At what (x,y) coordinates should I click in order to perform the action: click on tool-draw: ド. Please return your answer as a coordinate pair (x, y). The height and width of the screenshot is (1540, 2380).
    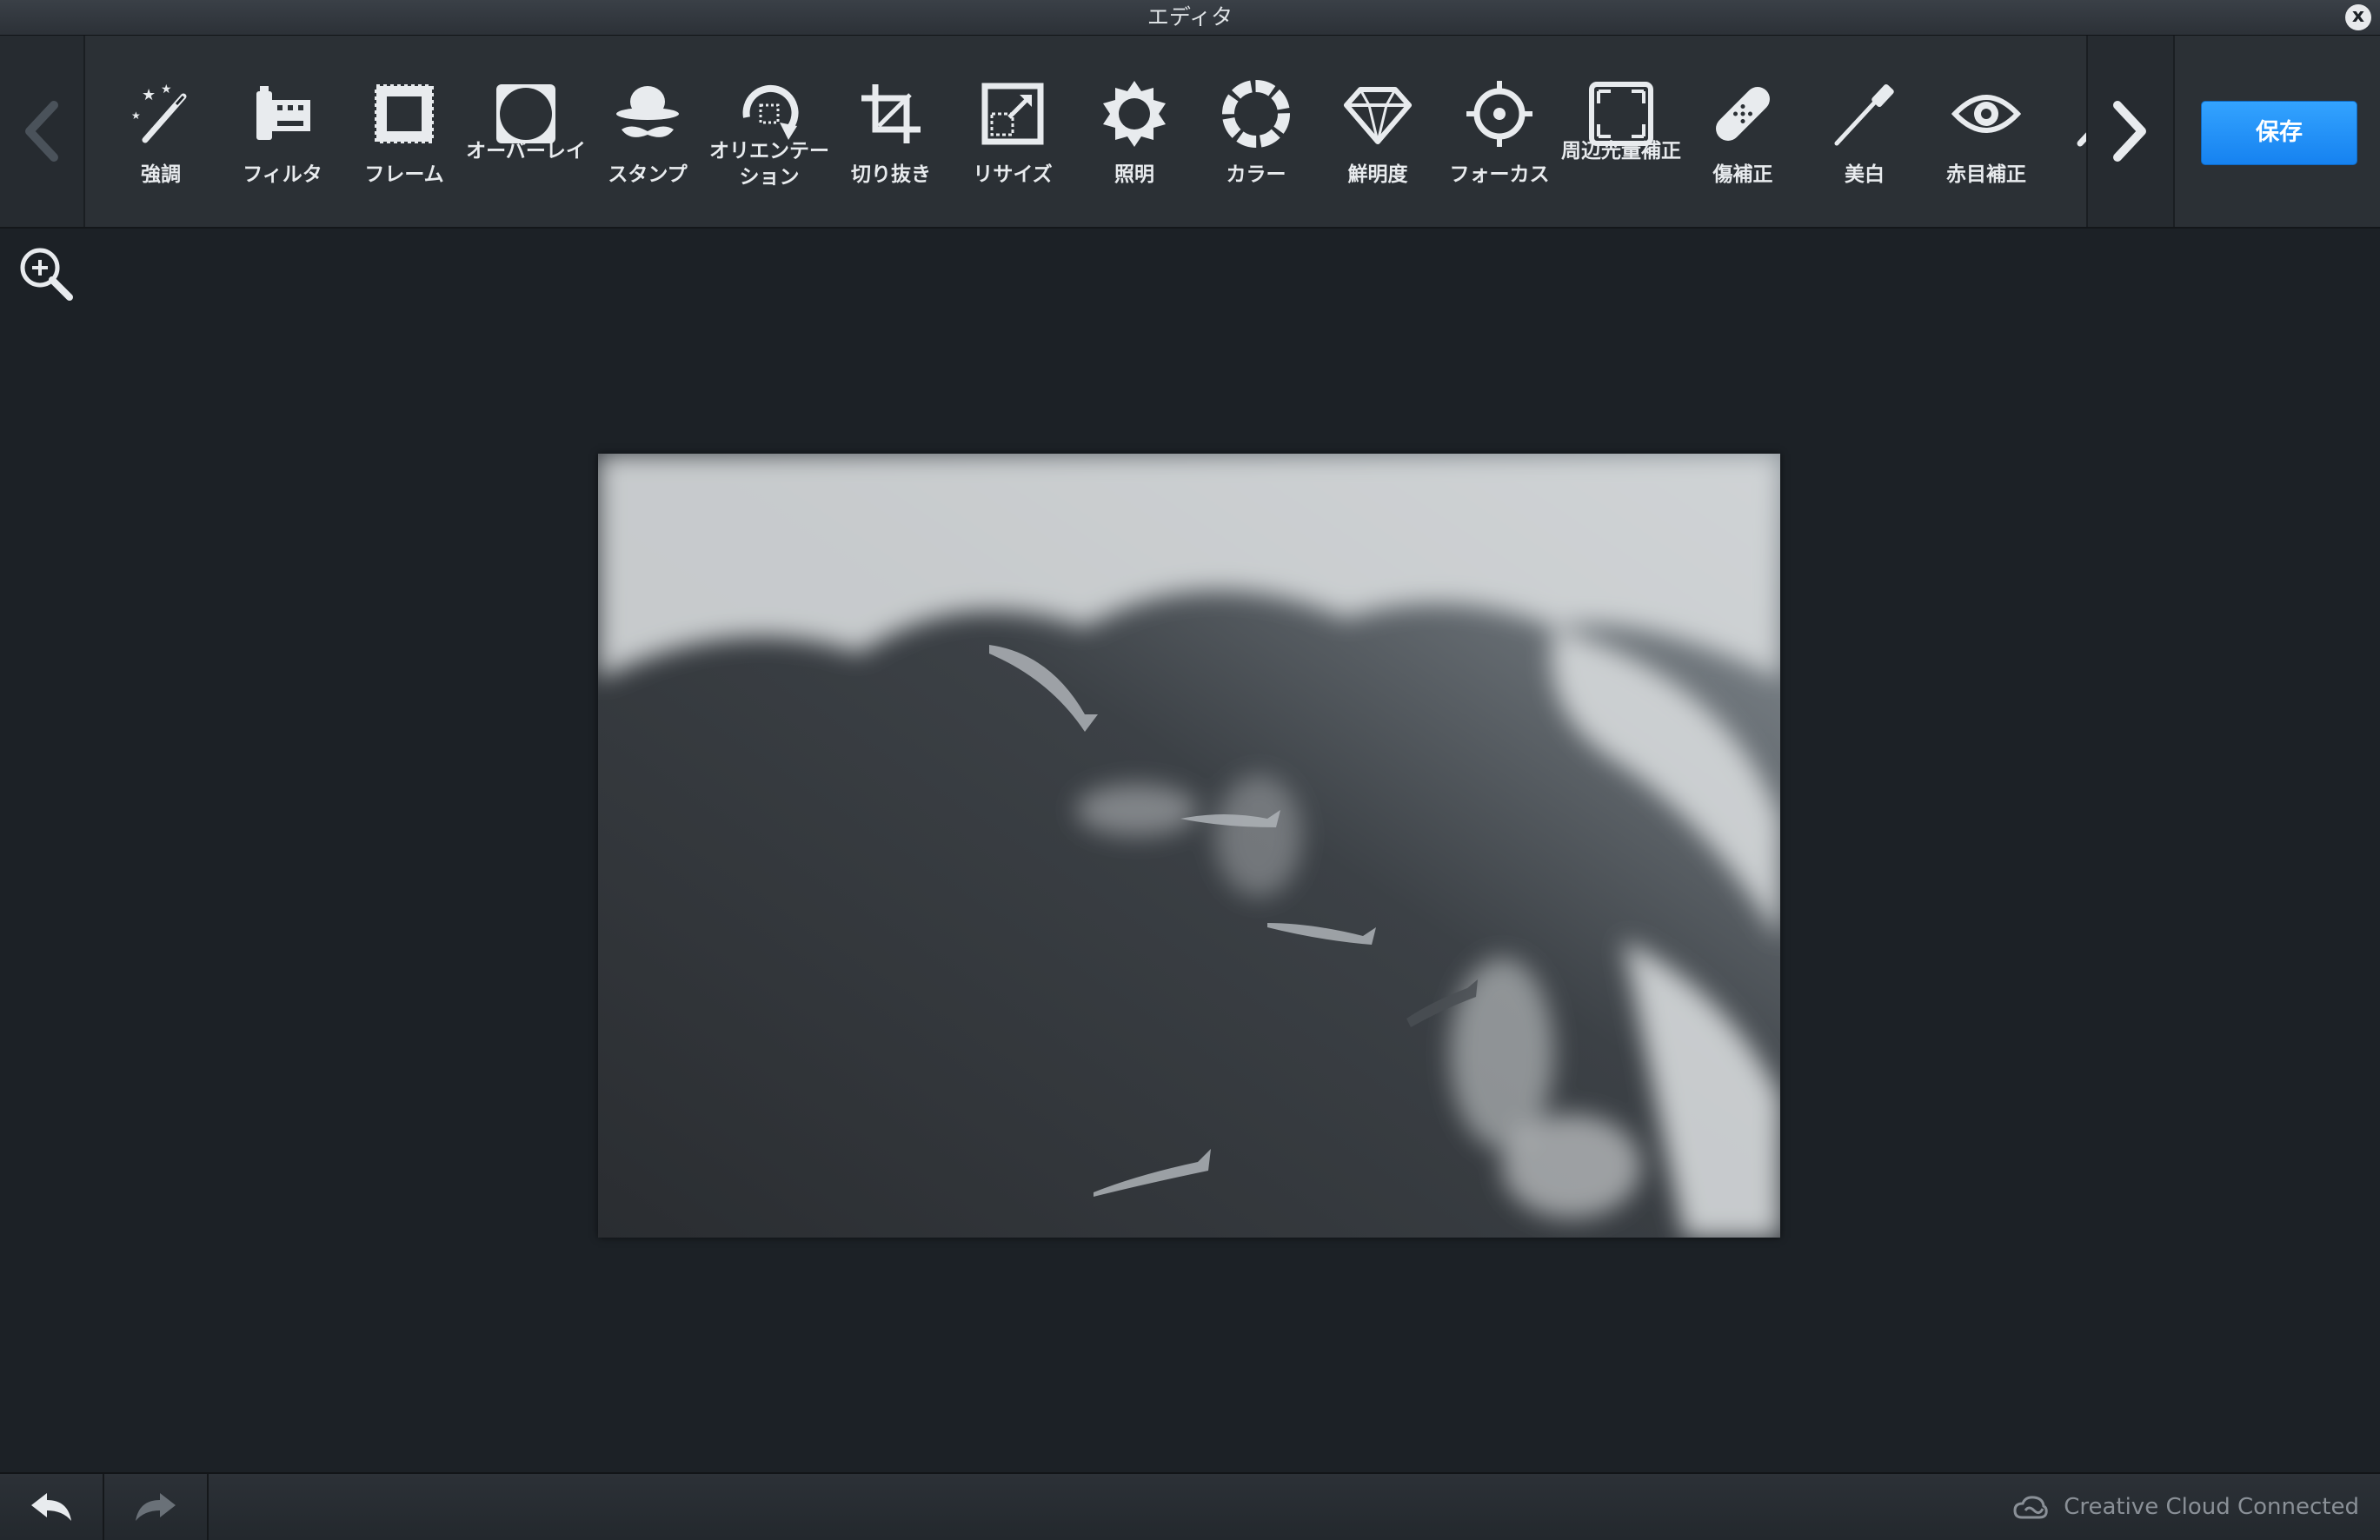
    Looking at the image, I should click on (2066, 131).